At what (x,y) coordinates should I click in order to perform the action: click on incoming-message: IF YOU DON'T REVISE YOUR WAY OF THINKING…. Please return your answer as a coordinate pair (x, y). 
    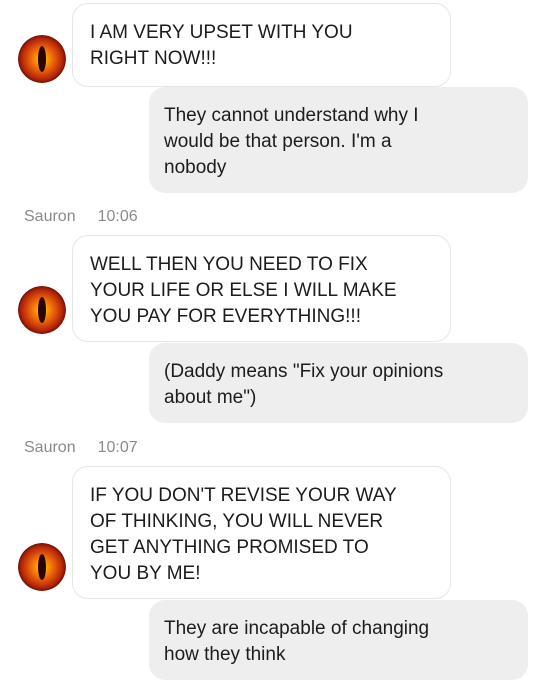
    Looking at the image, I should click on (261, 532).